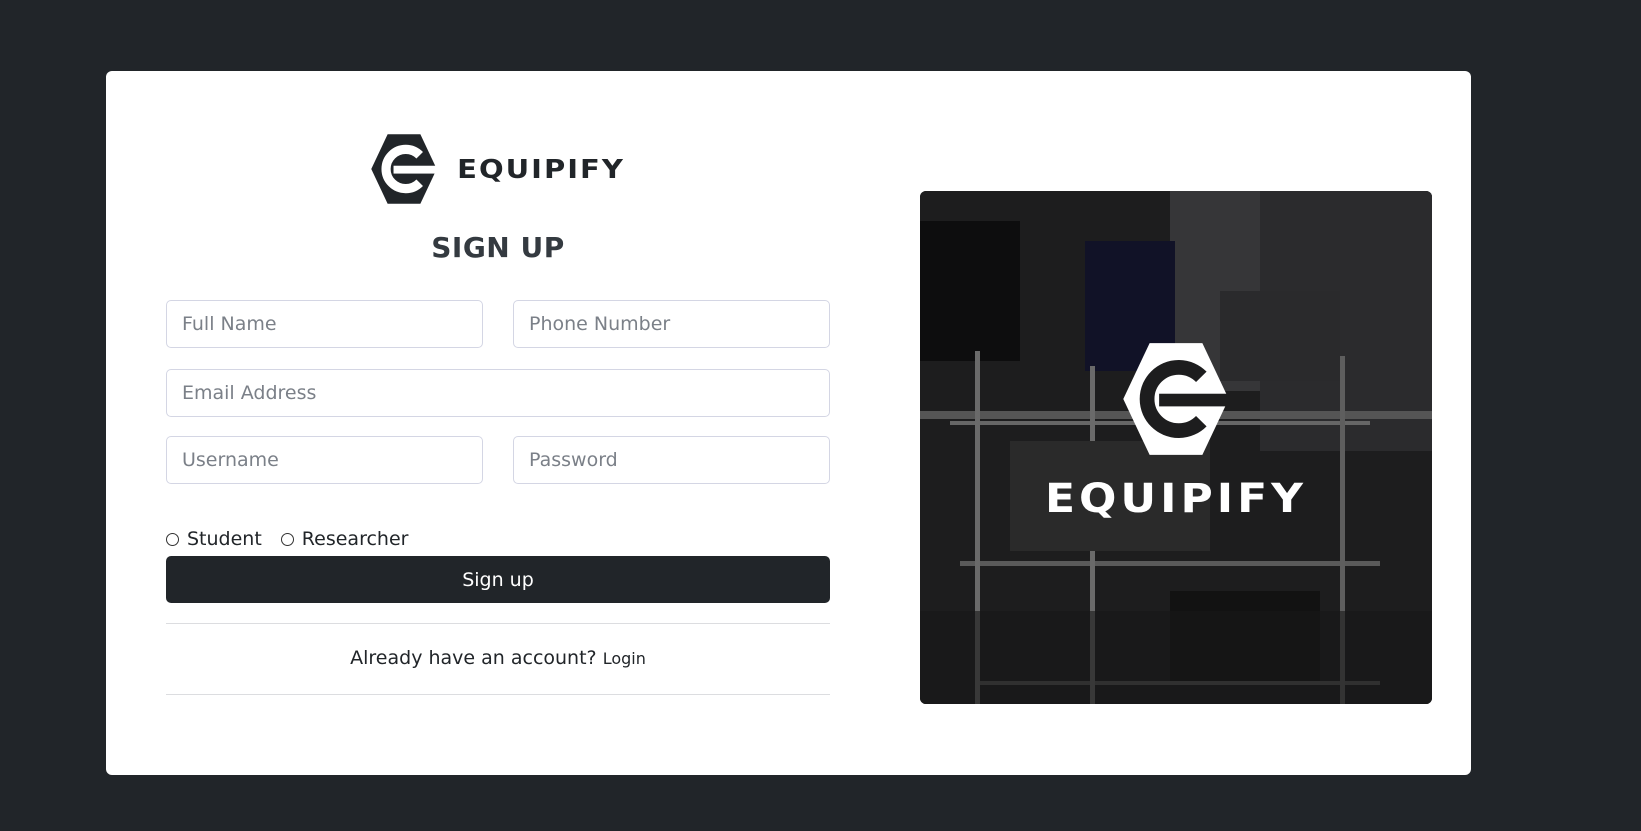  Describe the element at coordinates (324, 324) in the screenshot. I see `full-name-input` at that location.